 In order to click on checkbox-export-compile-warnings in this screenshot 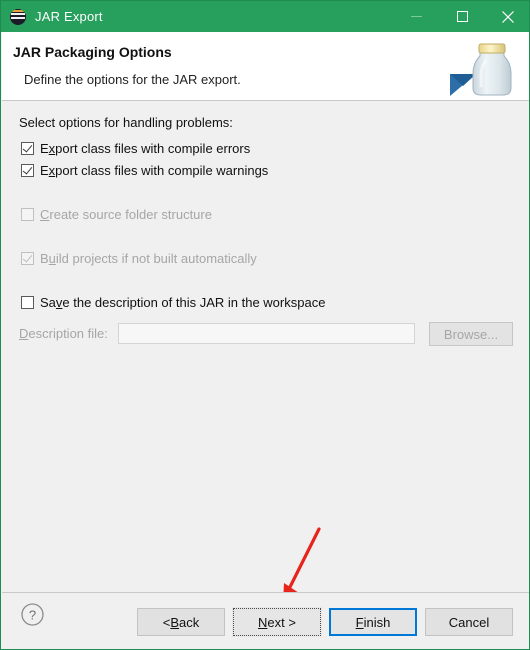, I will do `click(27, 170)`.